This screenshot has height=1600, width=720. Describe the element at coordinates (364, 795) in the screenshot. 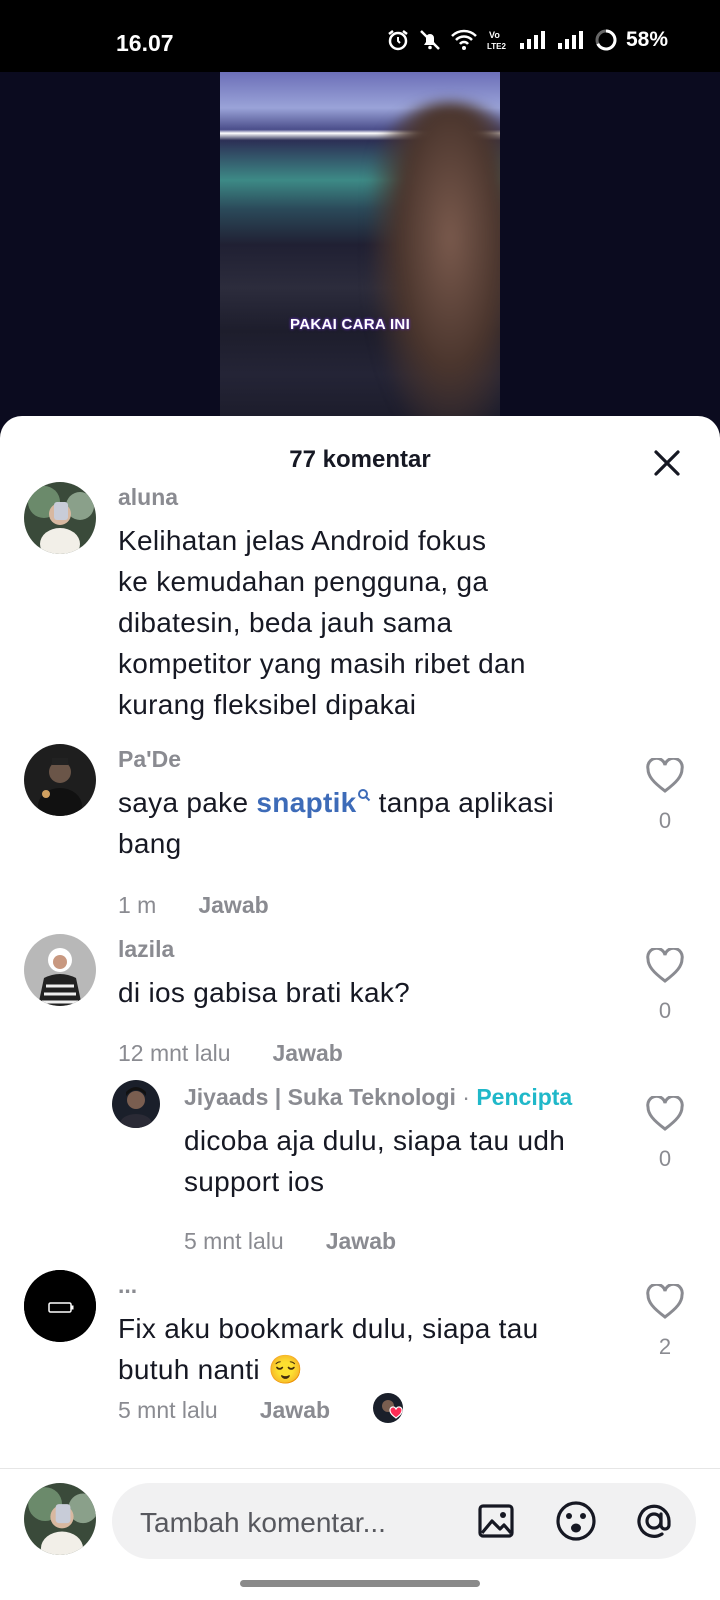

I see `search-icon` at that location.